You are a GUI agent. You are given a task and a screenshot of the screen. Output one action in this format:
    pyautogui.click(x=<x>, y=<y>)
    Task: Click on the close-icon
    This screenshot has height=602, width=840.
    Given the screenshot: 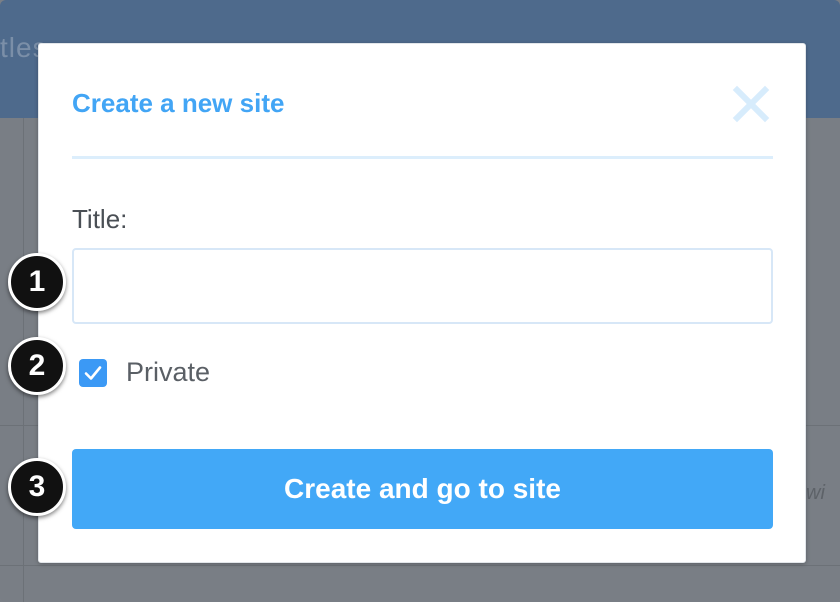 What is the action you would take?
    pyautogui.click(x=751, y=104)
    